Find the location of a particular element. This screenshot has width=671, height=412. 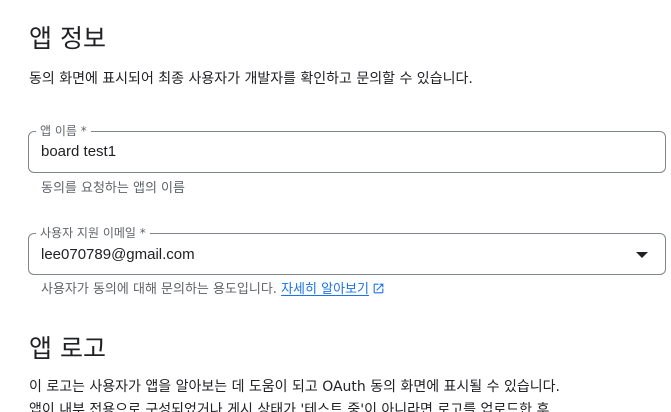

support-email-hint-row: 사용자가 동의에 대해 문의하는 용도입니다. 자세히 알아보기 is located at coordinates (213, 291).